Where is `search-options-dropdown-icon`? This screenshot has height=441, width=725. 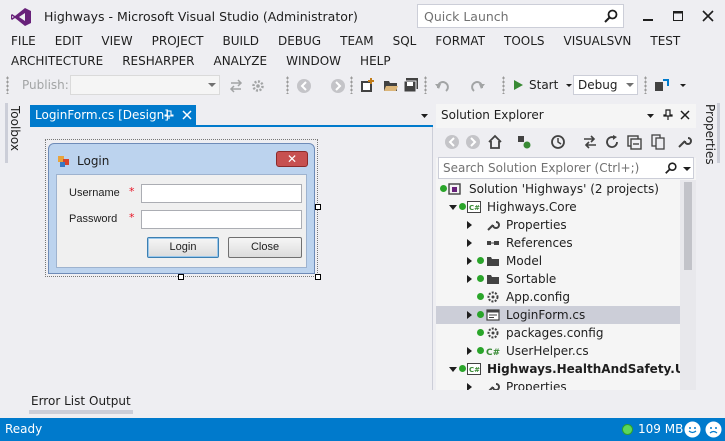
search-options-dropdown-icon is located at coordinates (687, 169).